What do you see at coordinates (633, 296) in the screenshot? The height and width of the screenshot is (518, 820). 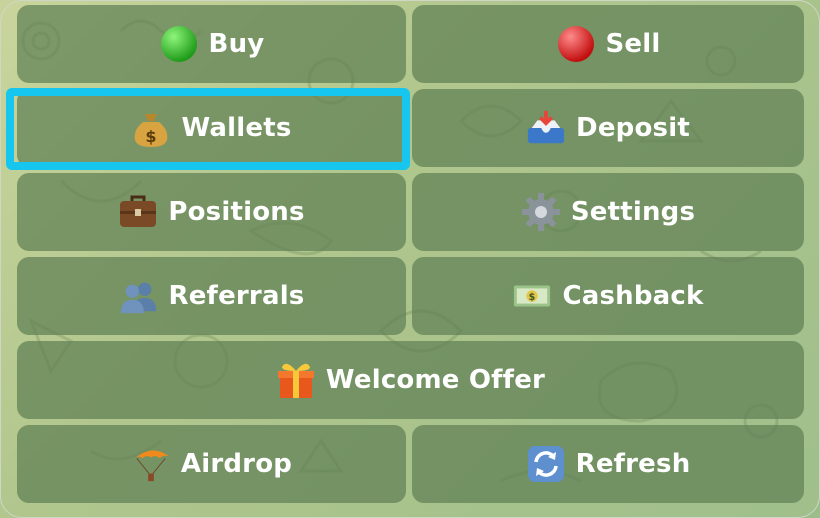 I see `cashback-label: Cashback` at bounding box center [633, 296].